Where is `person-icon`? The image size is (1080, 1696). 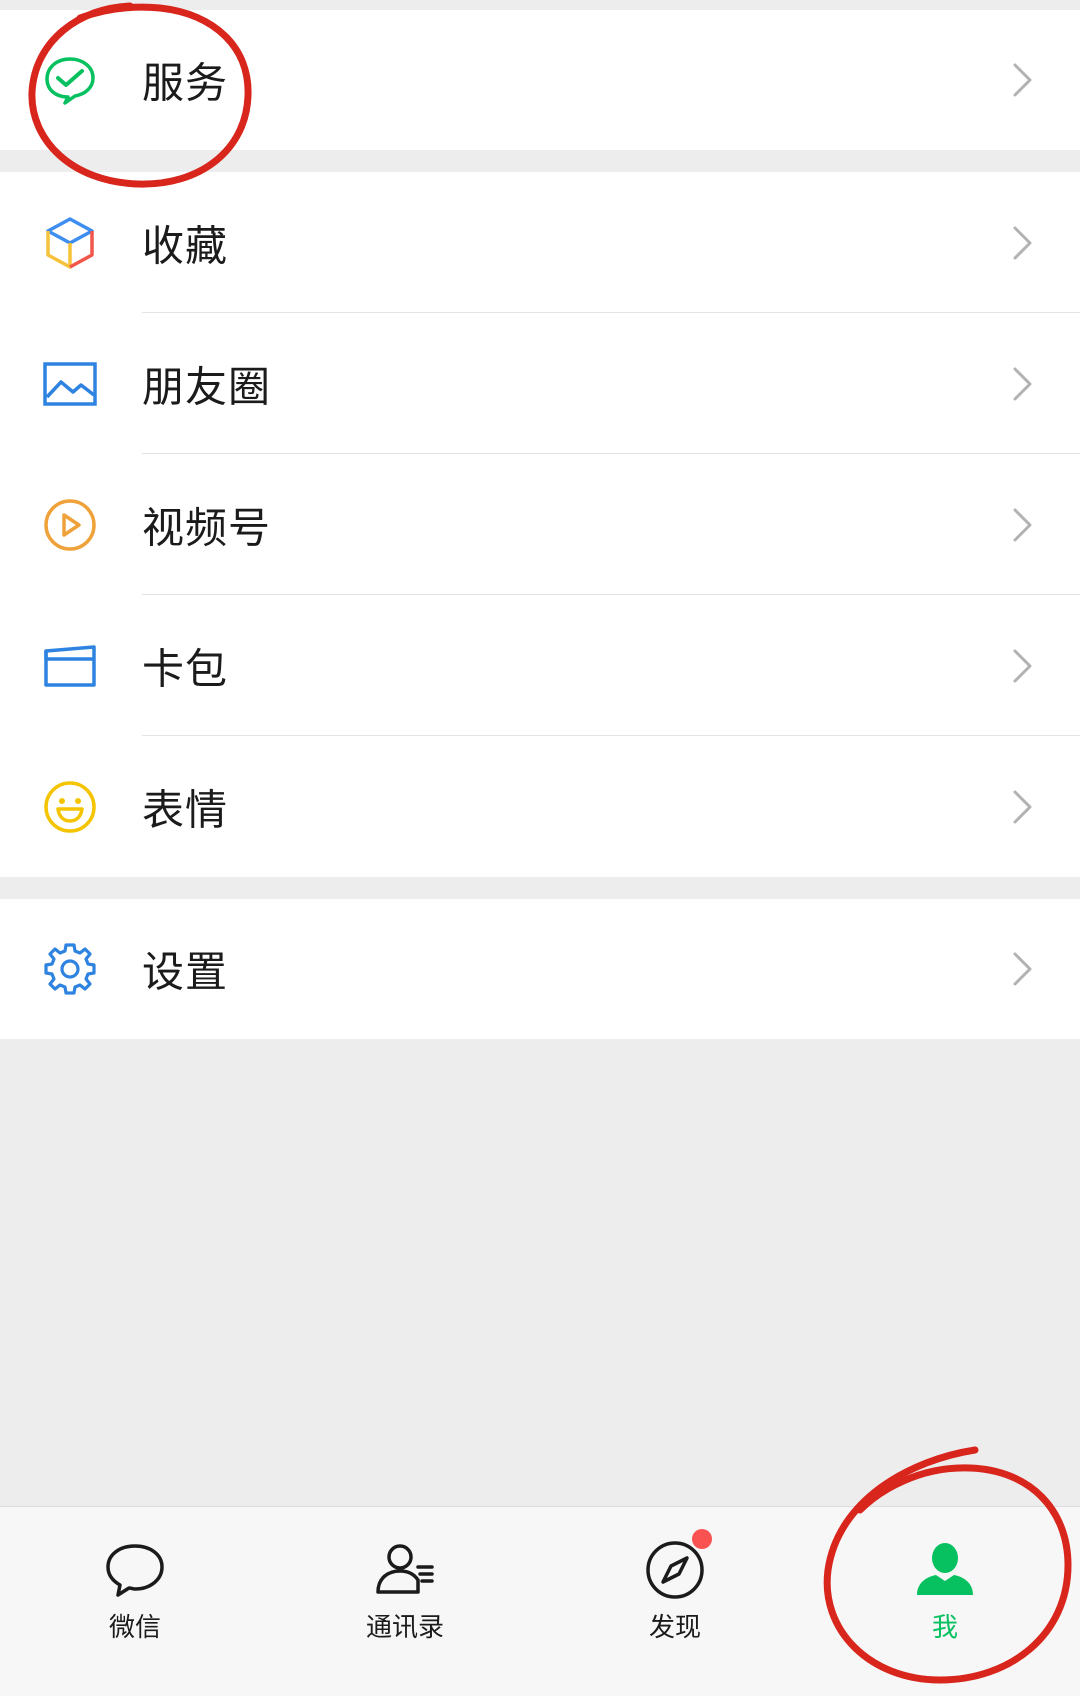
person-icon is located at coordinates (945, 1570).